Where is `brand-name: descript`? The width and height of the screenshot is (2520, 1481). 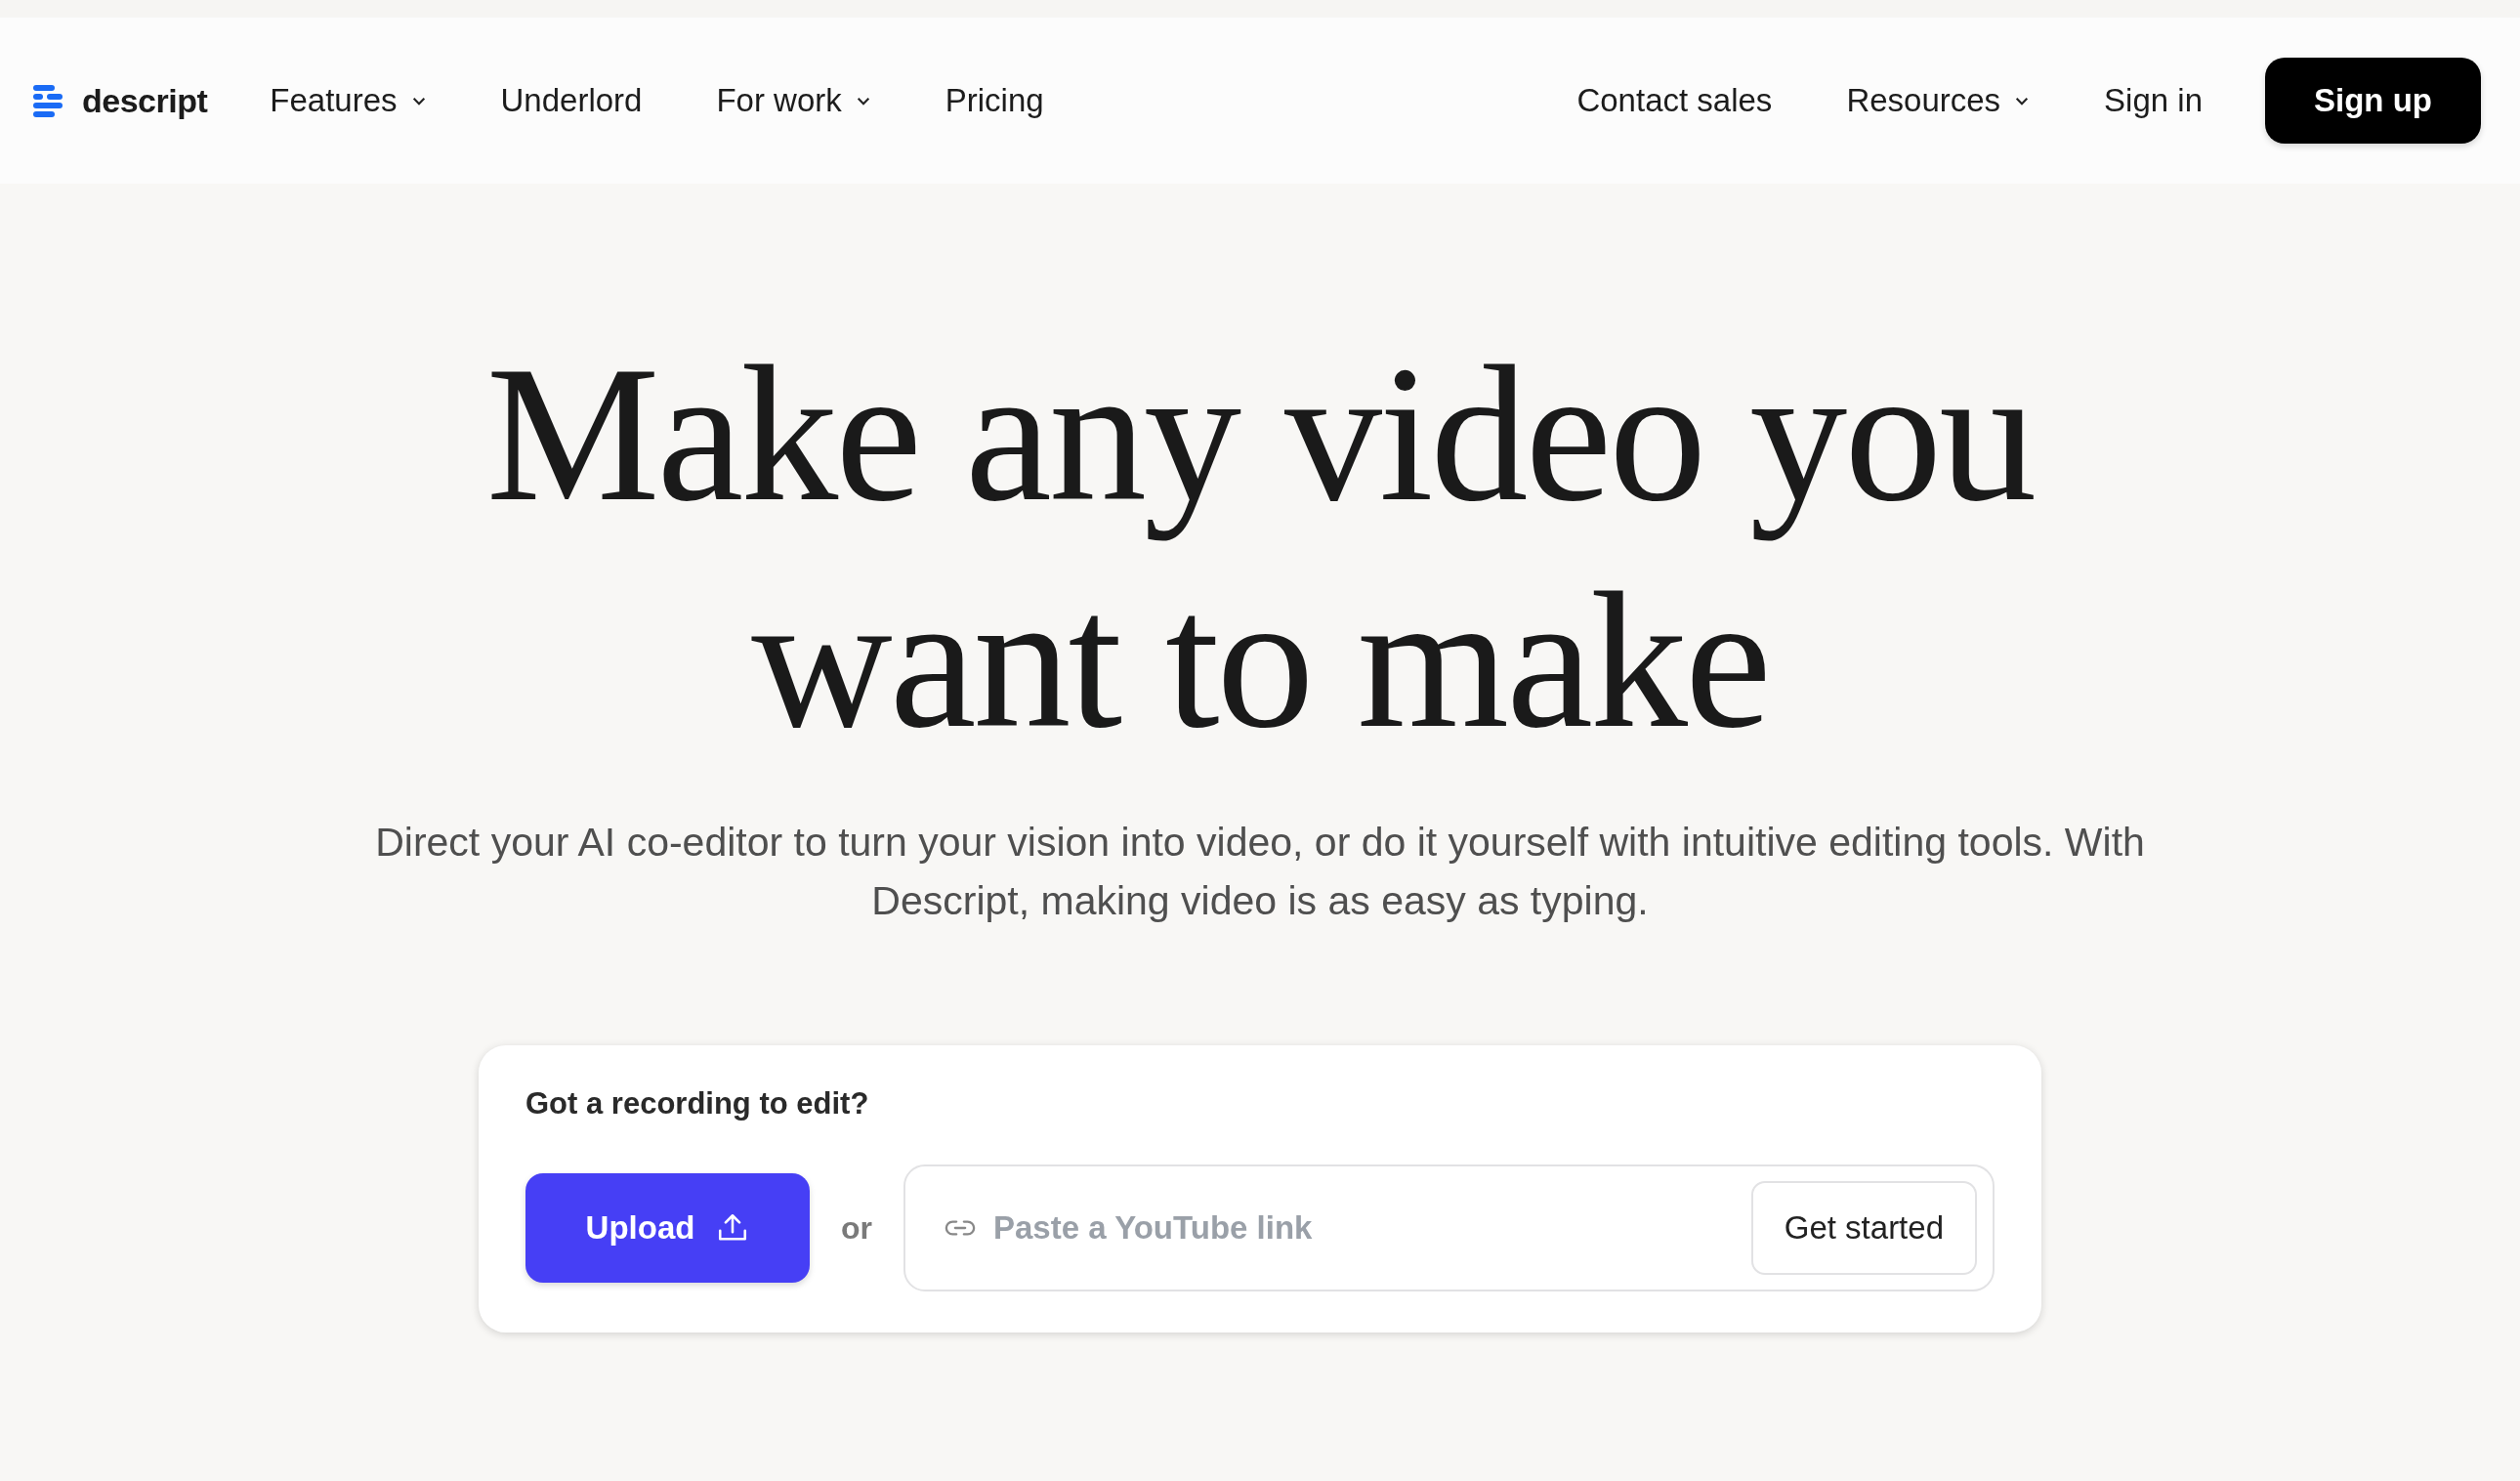 brand-name: descript is located at coordinates (145, 101).